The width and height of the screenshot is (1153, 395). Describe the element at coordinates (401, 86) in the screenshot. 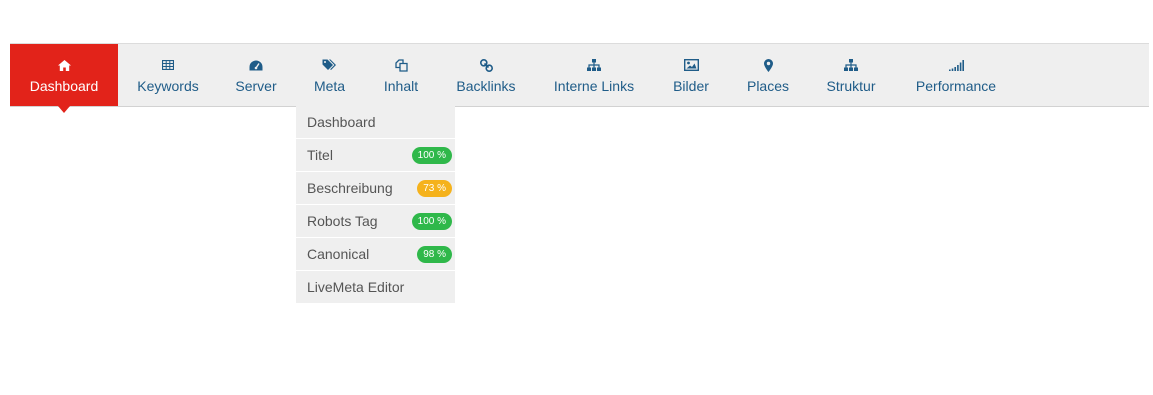

I see `nav-item-label: Inhalt` at that location.